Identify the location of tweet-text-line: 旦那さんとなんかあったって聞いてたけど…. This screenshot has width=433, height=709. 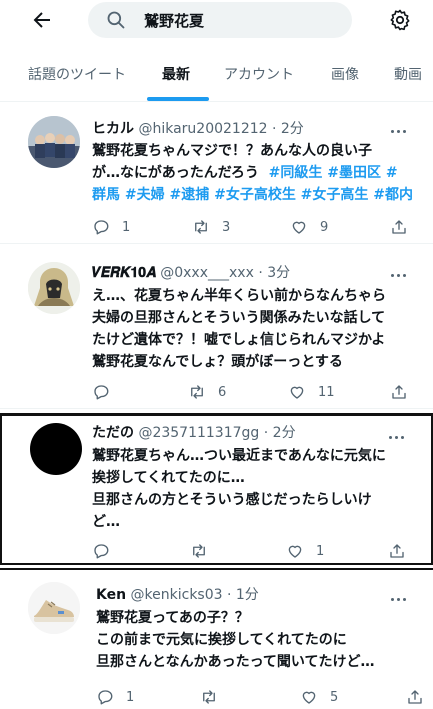
(235, 662).